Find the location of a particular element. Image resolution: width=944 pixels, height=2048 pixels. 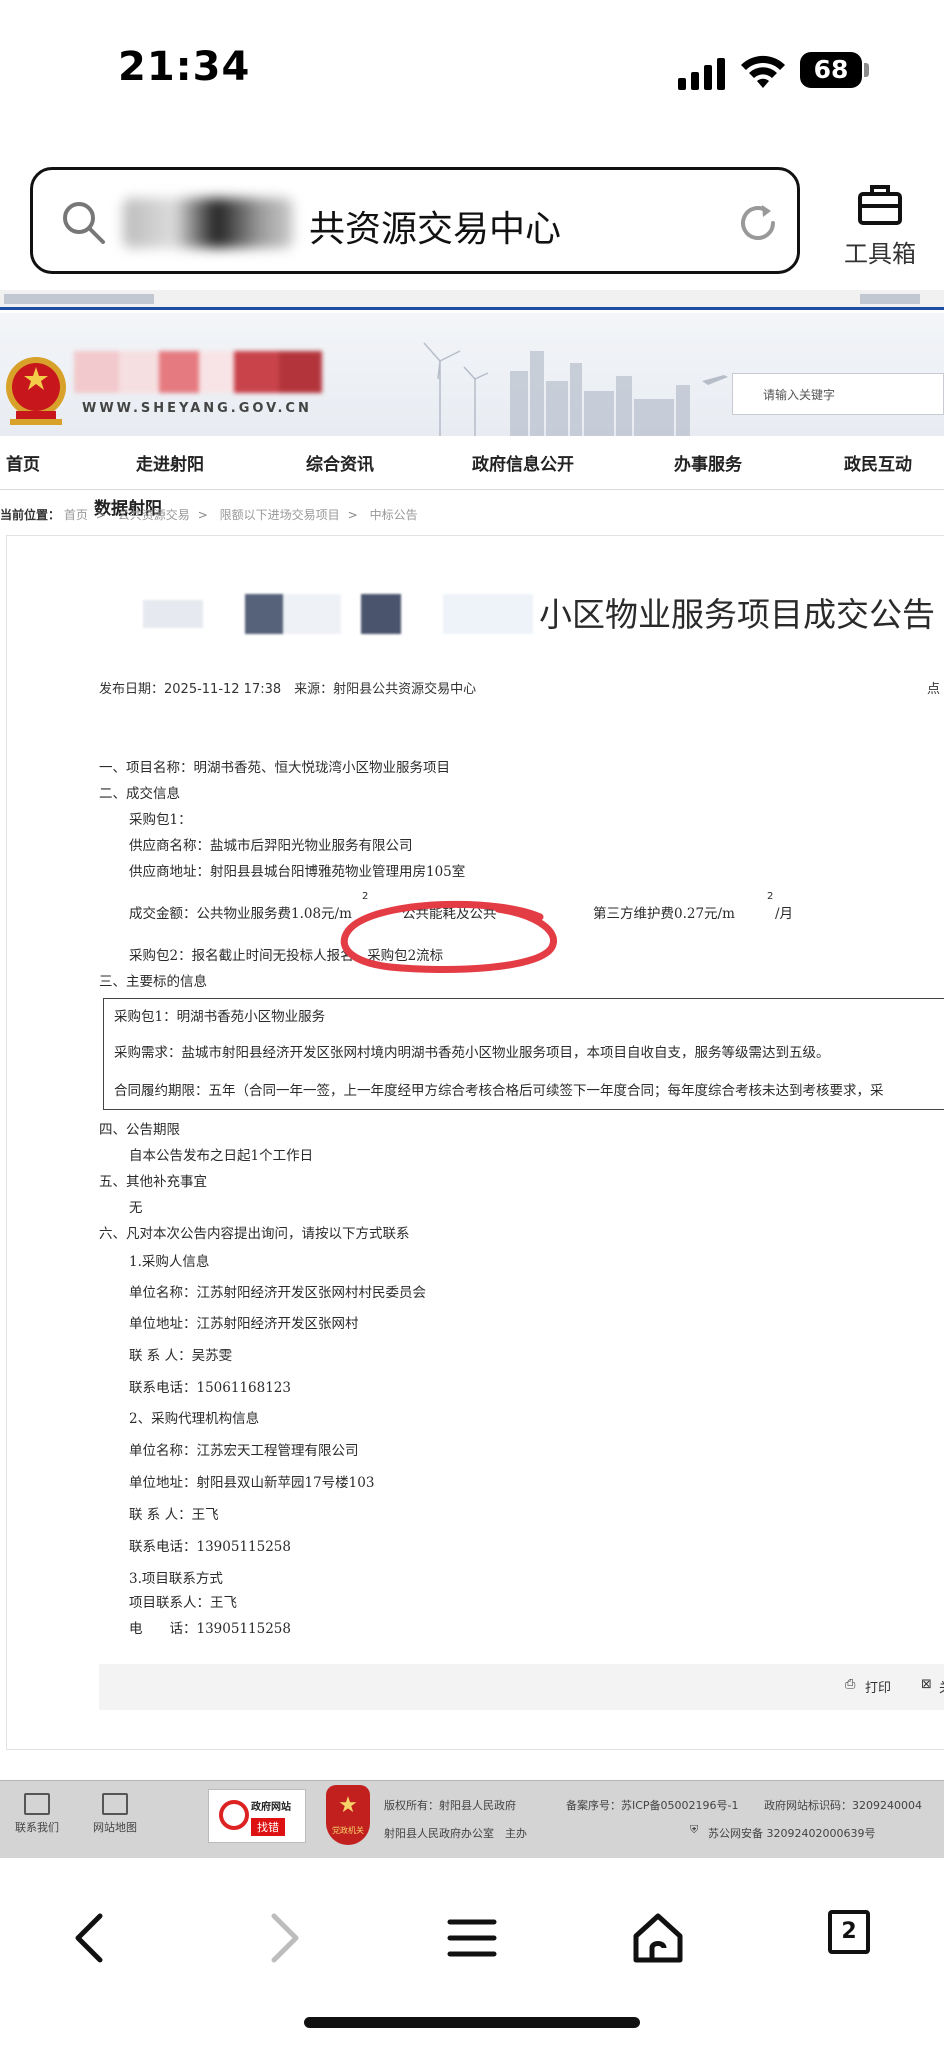

purchaser-address: 单位地址：江苏射阳经济开发区张网村 is located at coordinates (244, 1324).